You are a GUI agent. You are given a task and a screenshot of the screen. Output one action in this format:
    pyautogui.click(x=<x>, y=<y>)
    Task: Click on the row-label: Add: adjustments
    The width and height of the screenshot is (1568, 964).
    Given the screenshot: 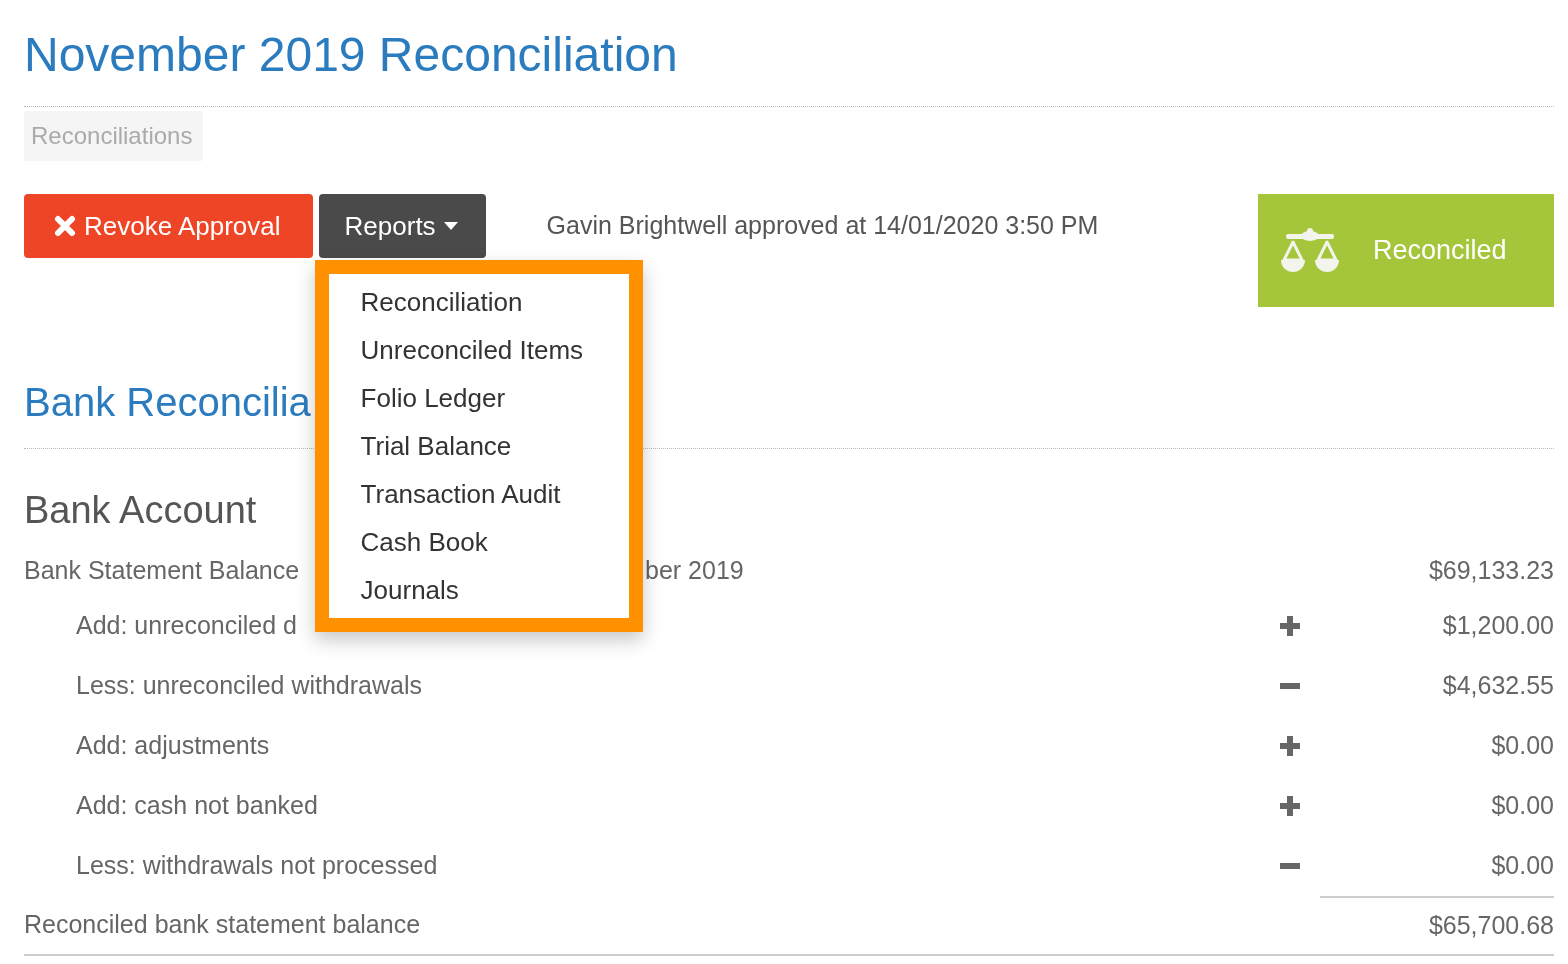 What is the action you would take?
    pyautogui.click(x=173, y=746)
    